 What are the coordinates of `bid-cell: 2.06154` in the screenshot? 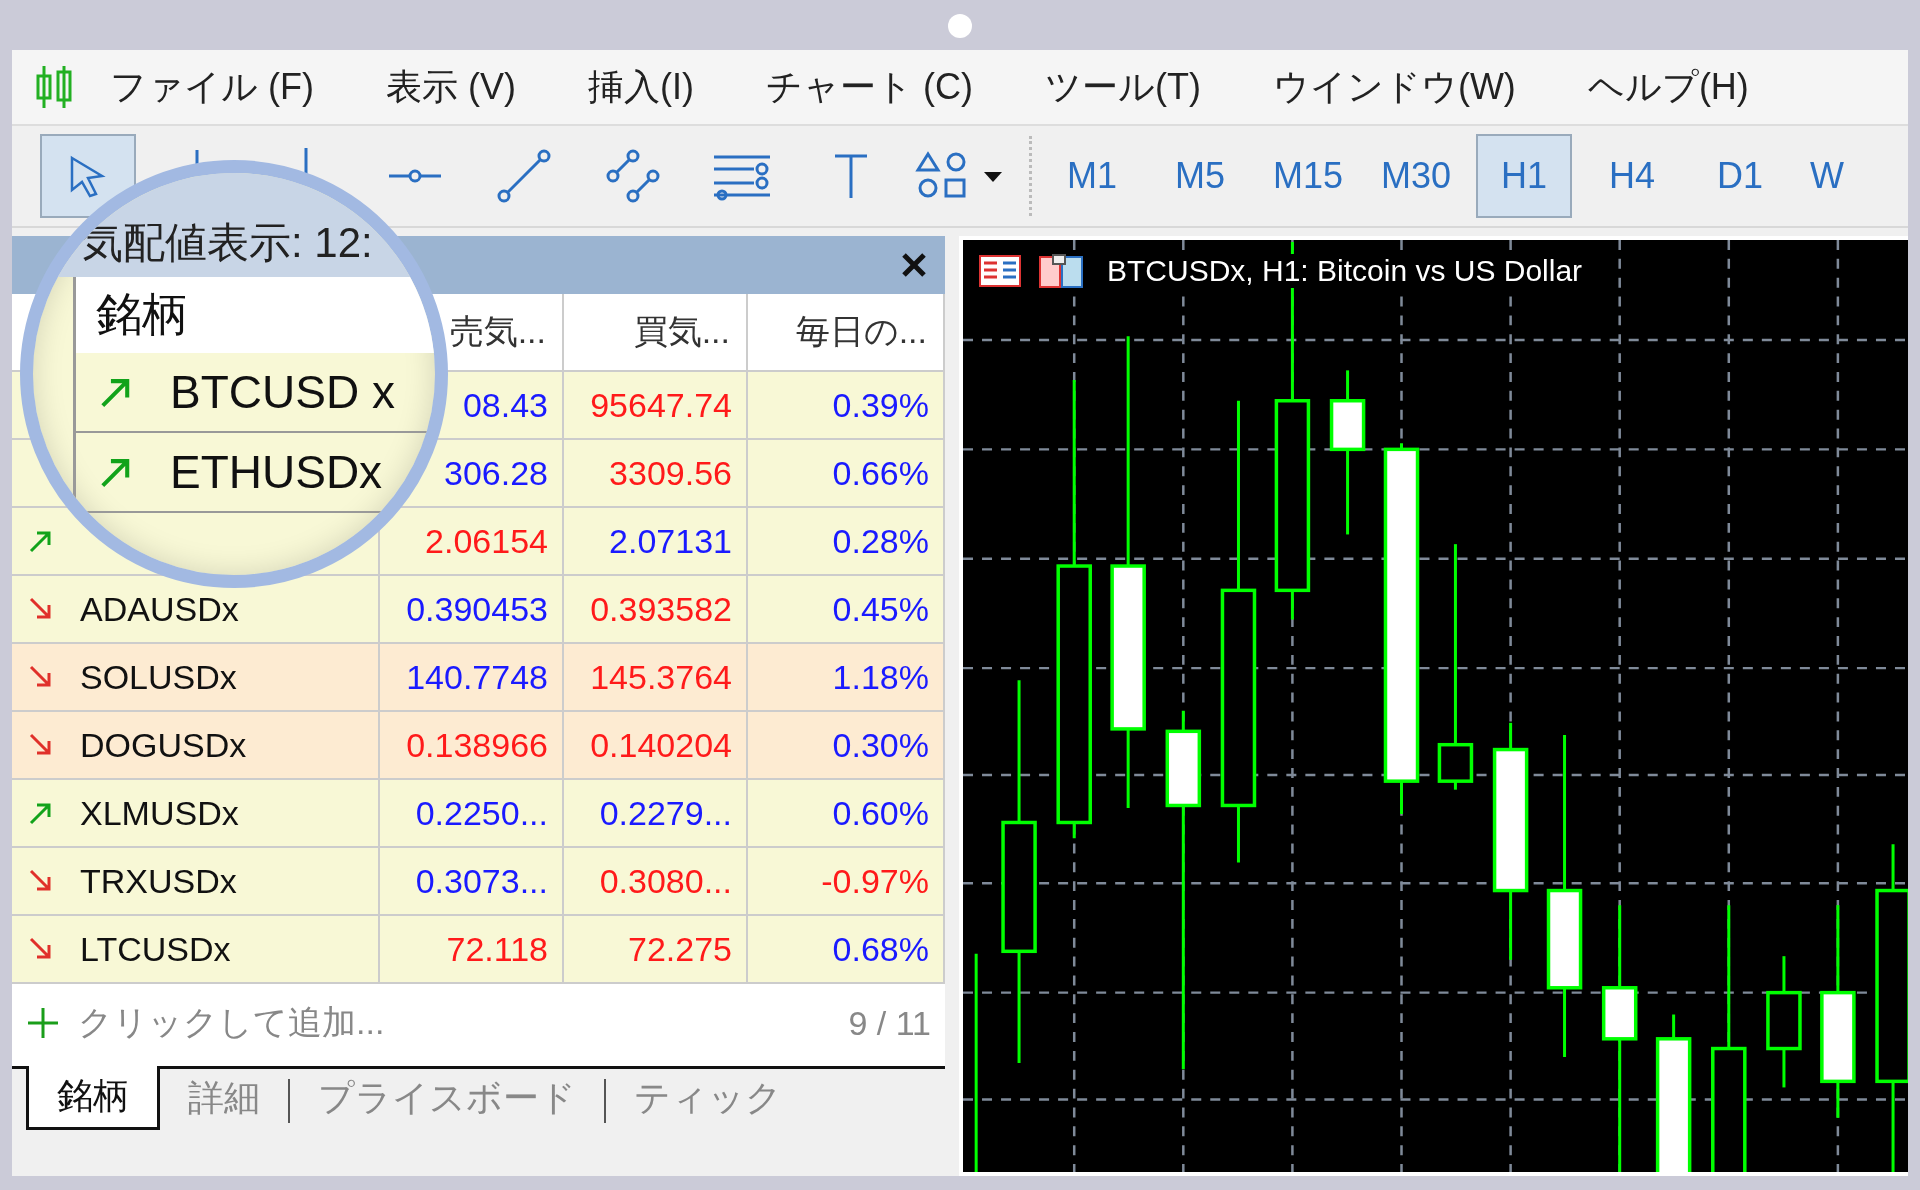 It's located at (472, 542).